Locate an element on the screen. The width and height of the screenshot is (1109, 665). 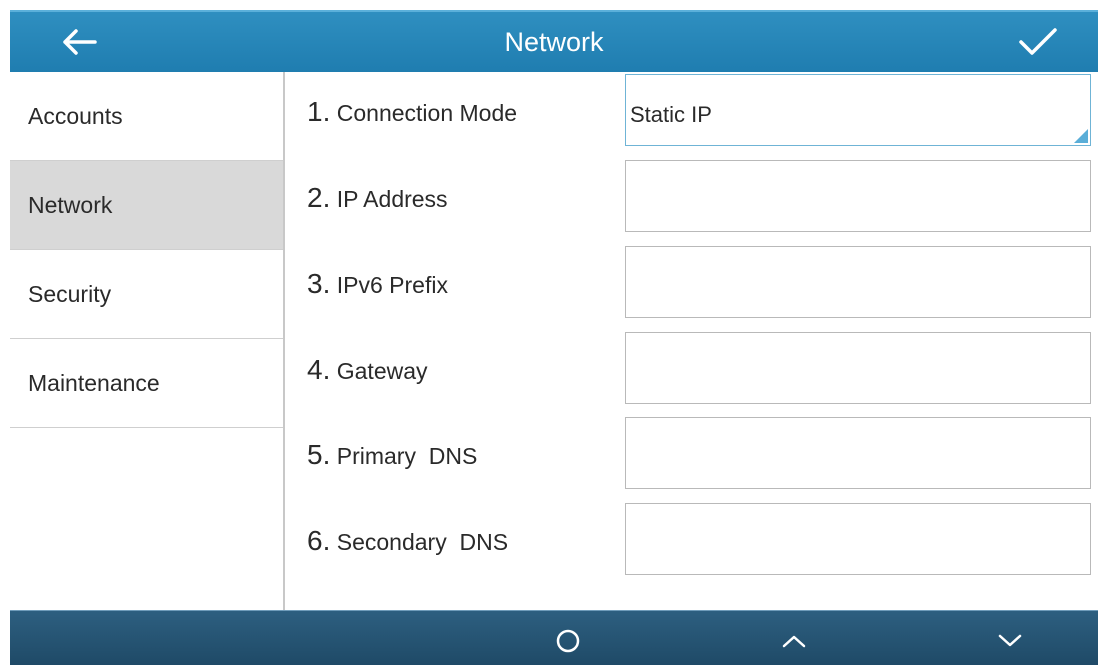
sidebar-item-maintenance: Maintenance is located at coordinates (146, 383).